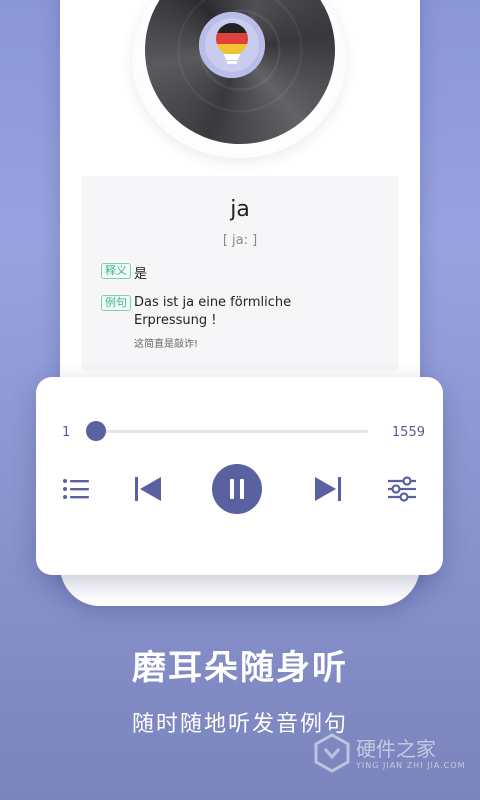 This screenshot has width=480, height=800. I want to click on skip-previous-icon, so click(148, 489).